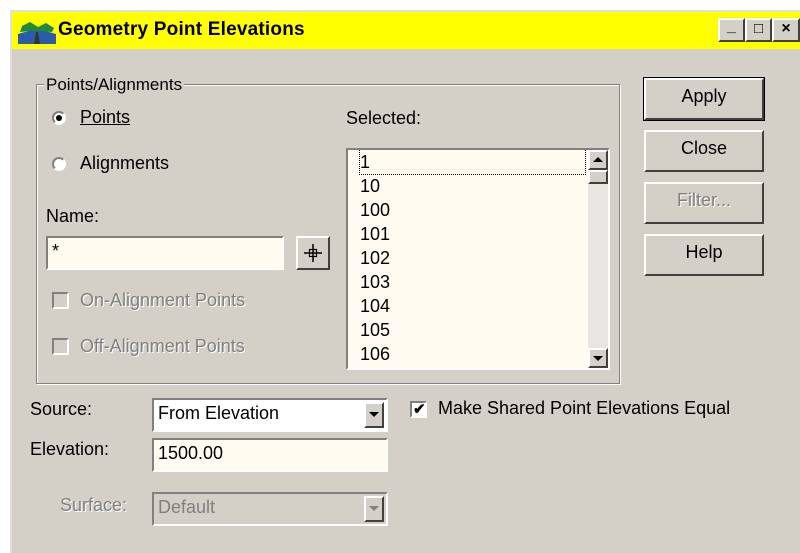  Describe the element at coordinates (61, 409) in the screenshot. I see `source-label: Source:` at that location.